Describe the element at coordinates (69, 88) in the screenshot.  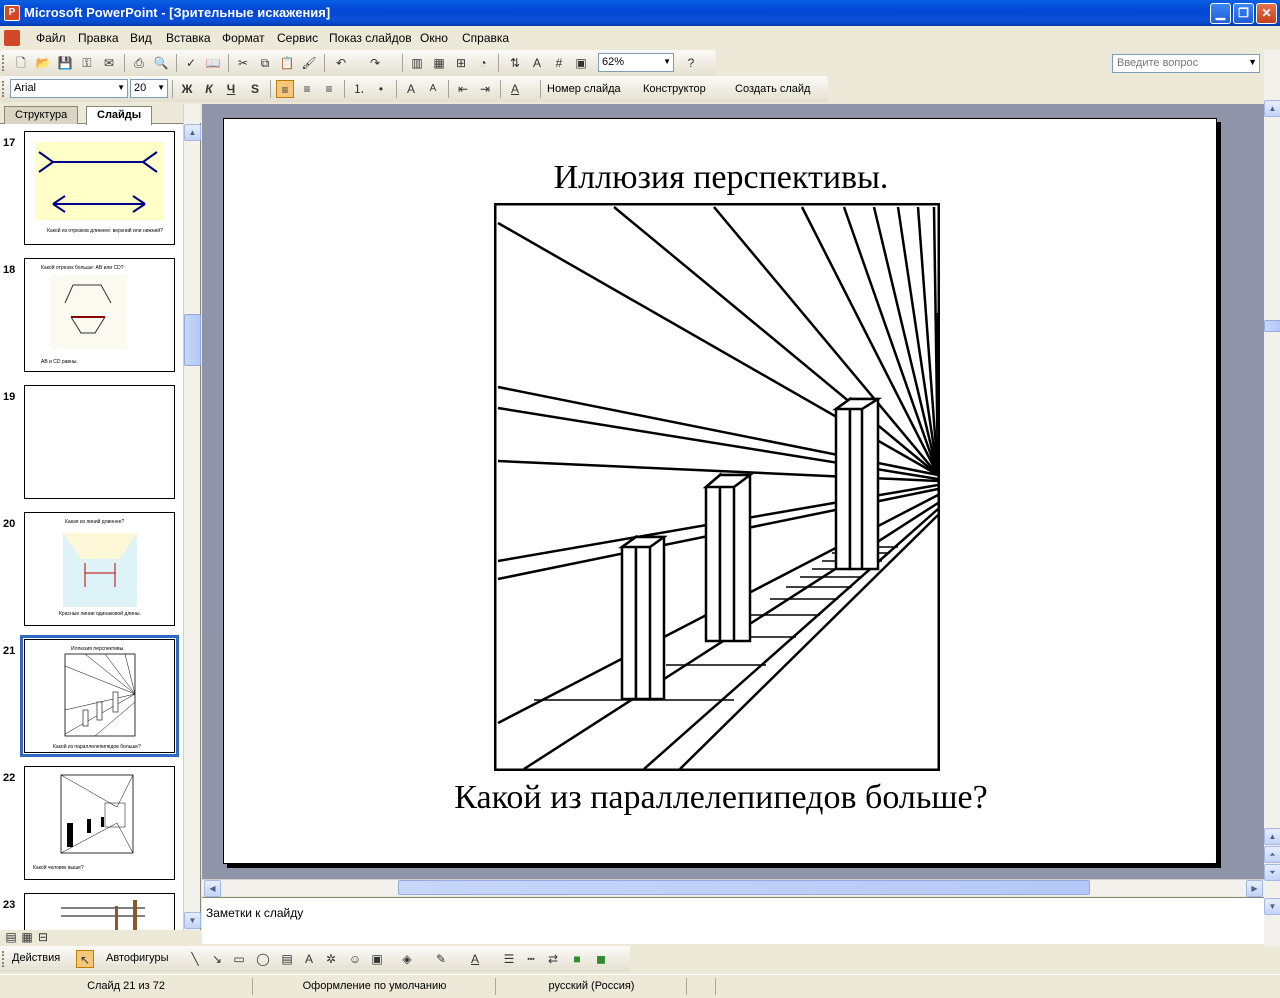
I see `font-combo: Arial ▼` at that location.